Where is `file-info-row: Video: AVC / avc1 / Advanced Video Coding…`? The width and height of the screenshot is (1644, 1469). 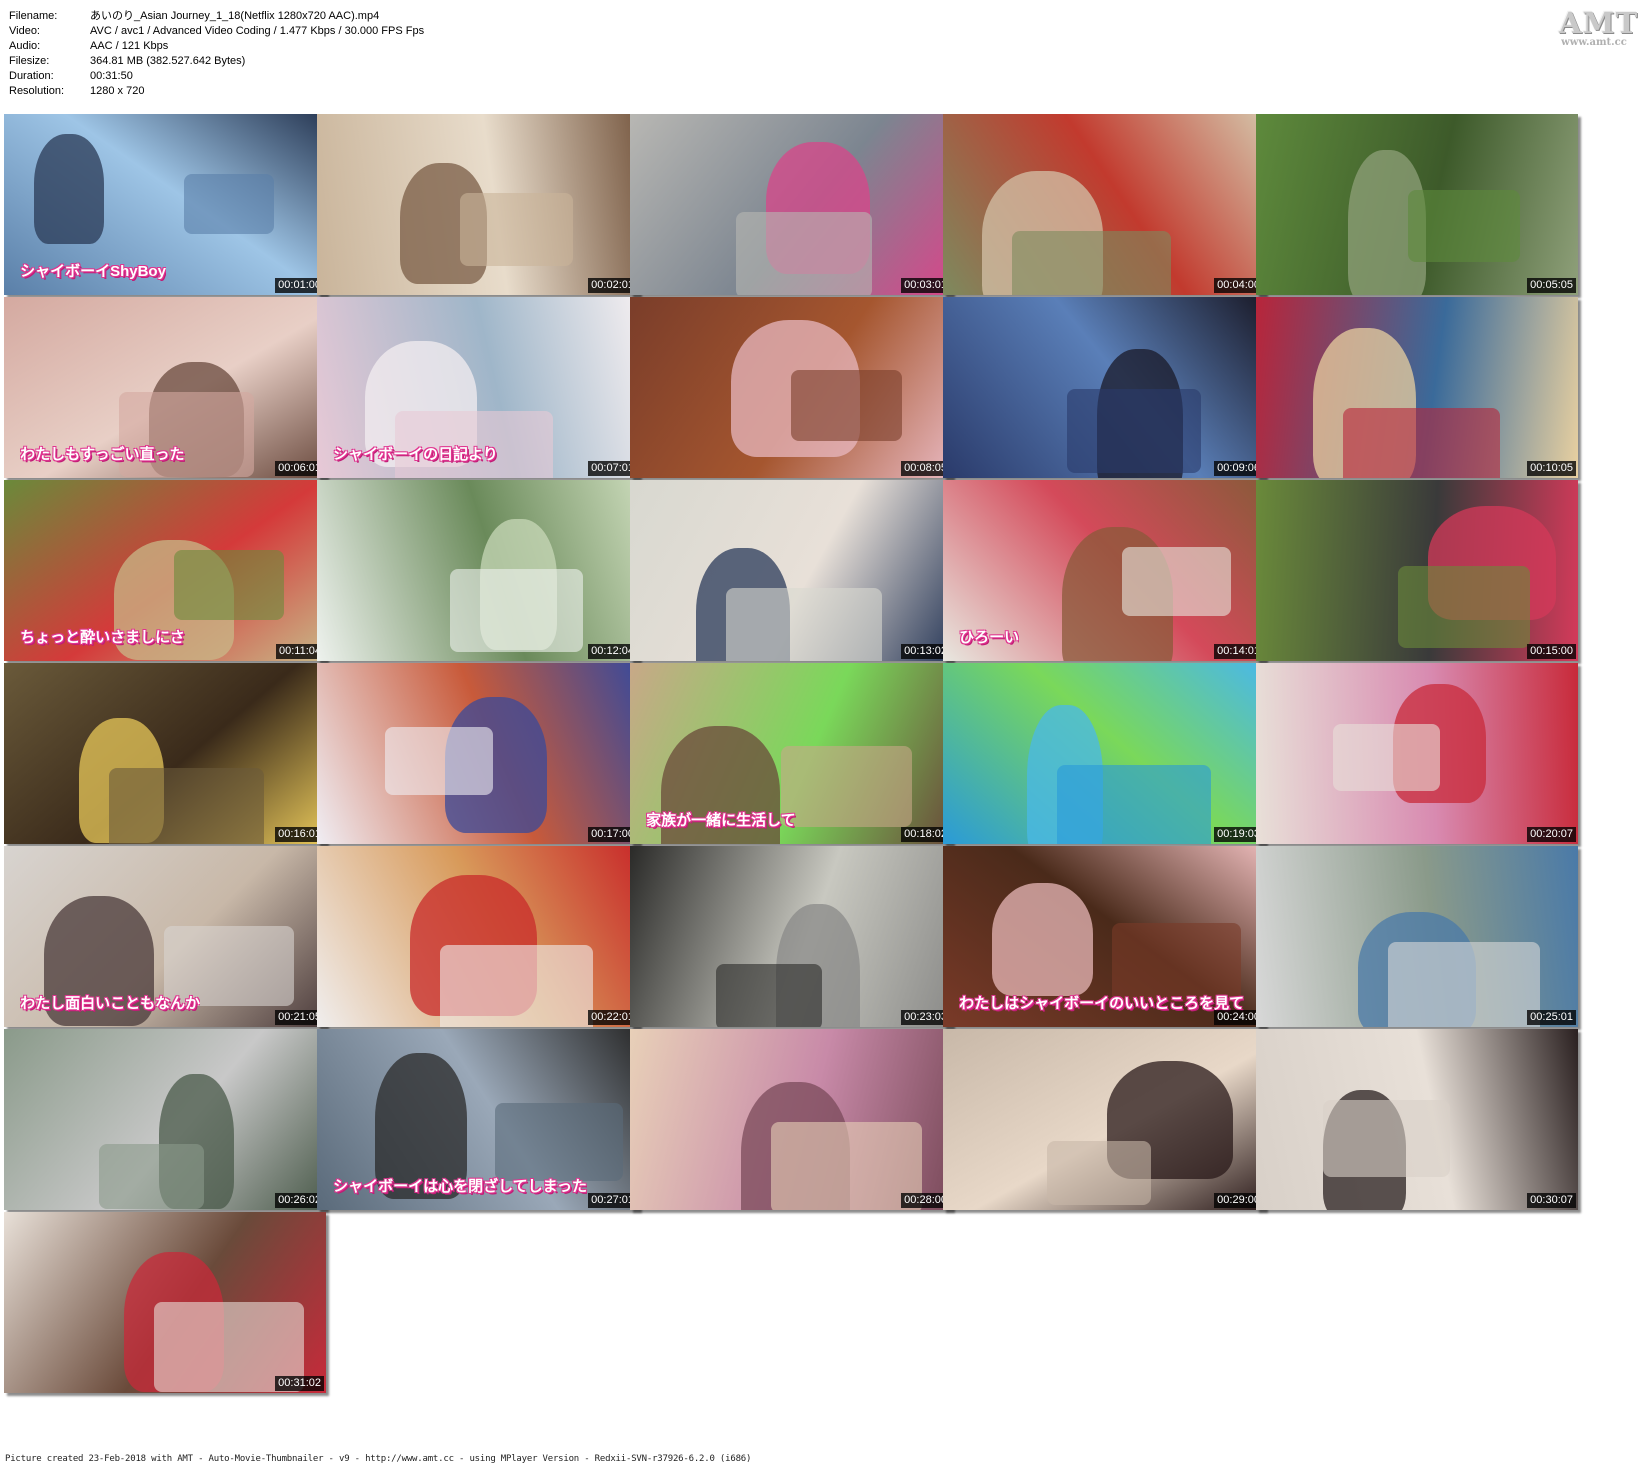
file-info-row: Video: AVC / avc1 / Advanced Video Coding… is located at coordinates (216, 31).